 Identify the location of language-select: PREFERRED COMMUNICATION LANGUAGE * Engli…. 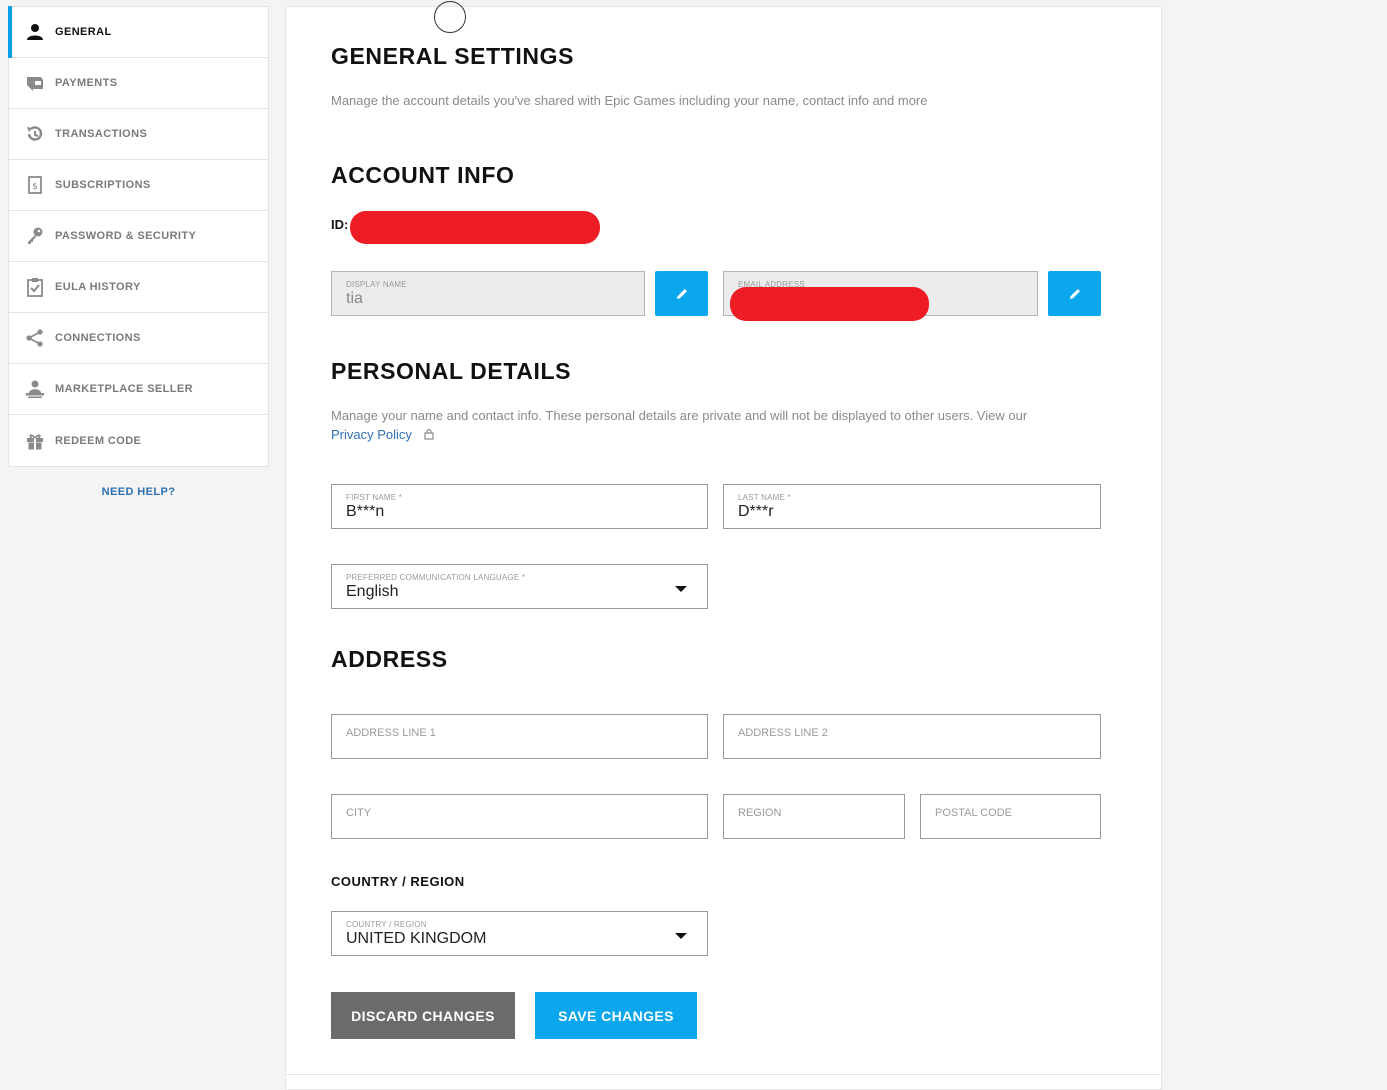
(519, 586).